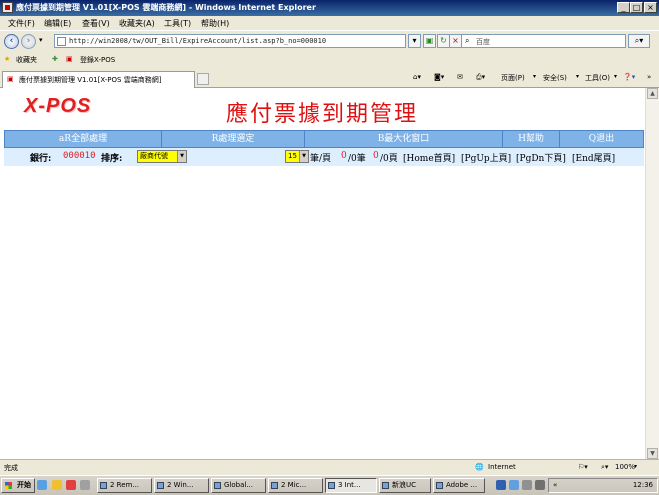 The image size is (659, 495). Describe the element at coordinates (629, 77) in the screenshot. I see `help-icon: ❓▾` at that location.